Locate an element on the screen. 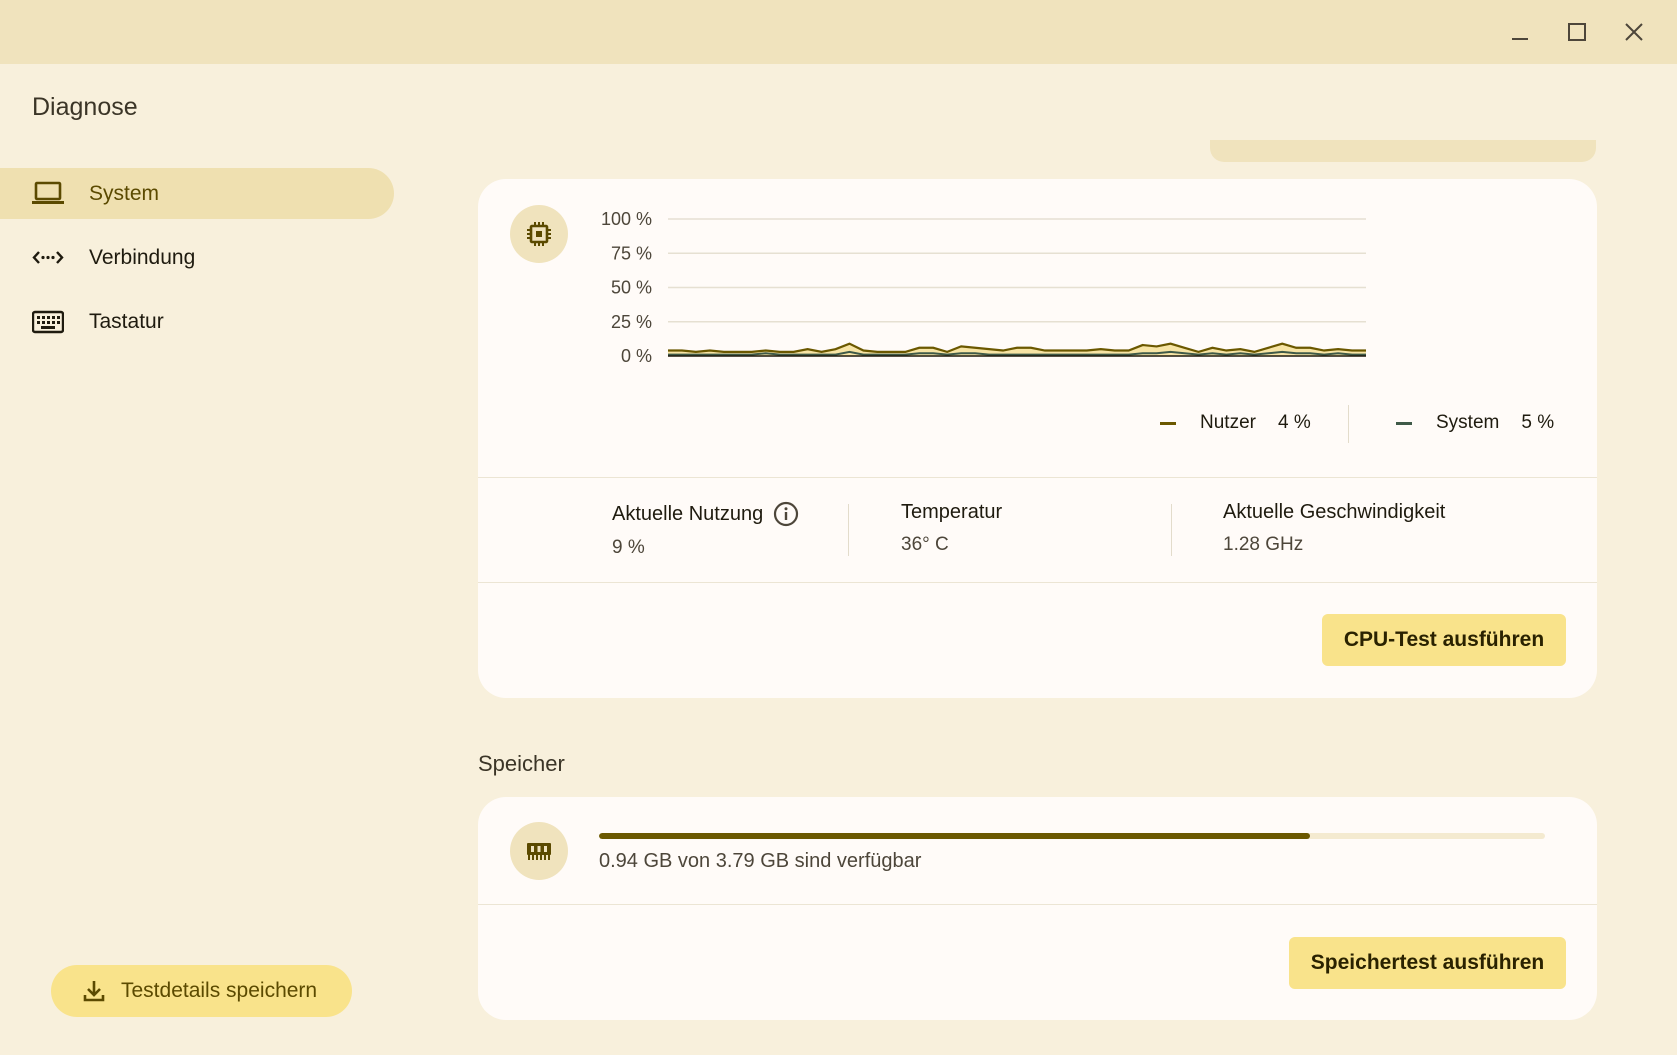  close-icon is located at coordinates (1634, 32).